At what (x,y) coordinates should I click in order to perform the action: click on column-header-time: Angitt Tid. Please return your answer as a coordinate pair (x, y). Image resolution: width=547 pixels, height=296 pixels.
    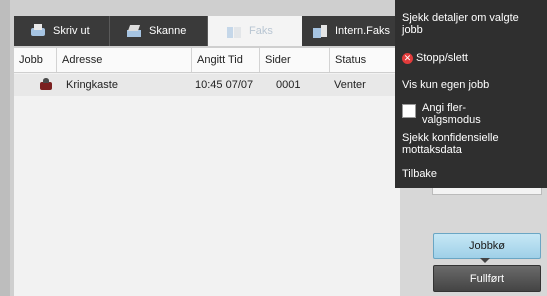
    Looking at the image, I should click on (225, 60).